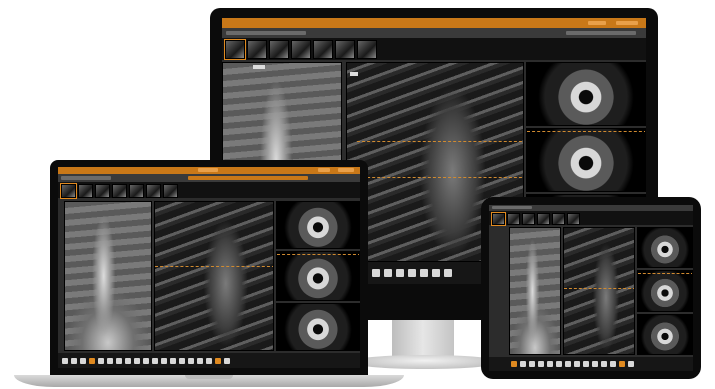 This screenshot has width=715, height=389. Describe the element at coordinates (65, 360) in the screenshot. I see `arrow-icon` at that location.